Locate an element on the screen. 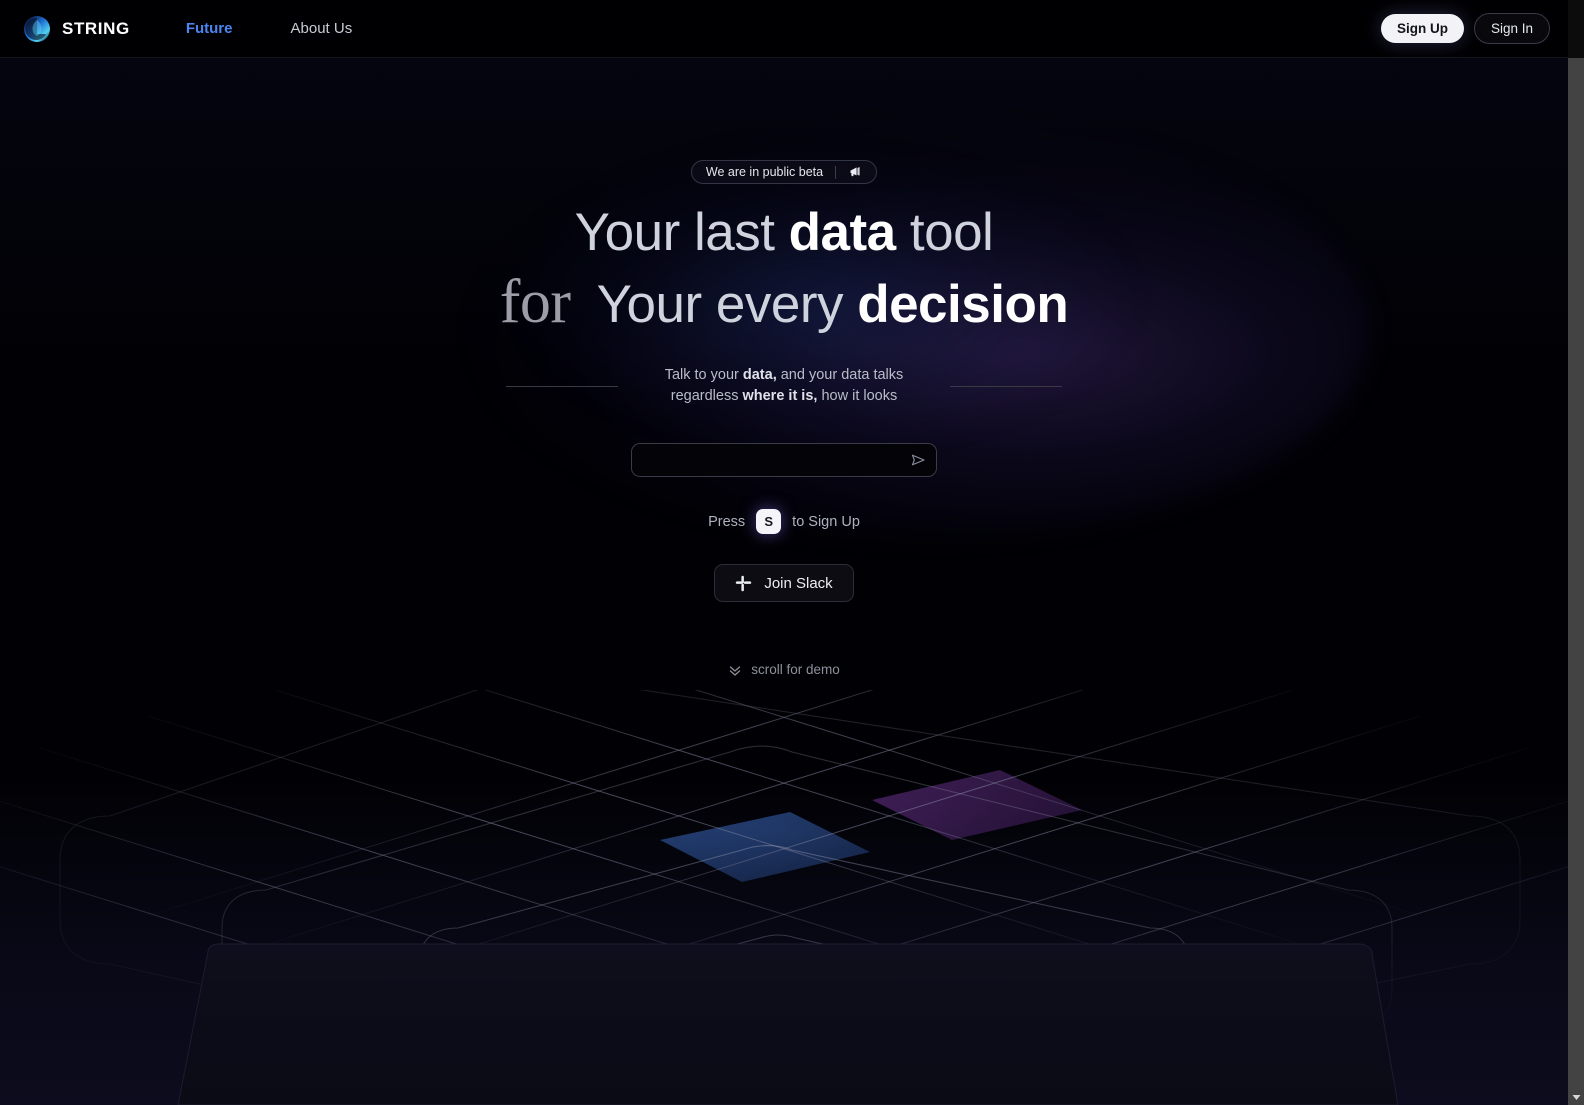 The width and height of the screenshot is (1584, 1105). join-slack-button: Join Slack is located at coordinates (784, 583).